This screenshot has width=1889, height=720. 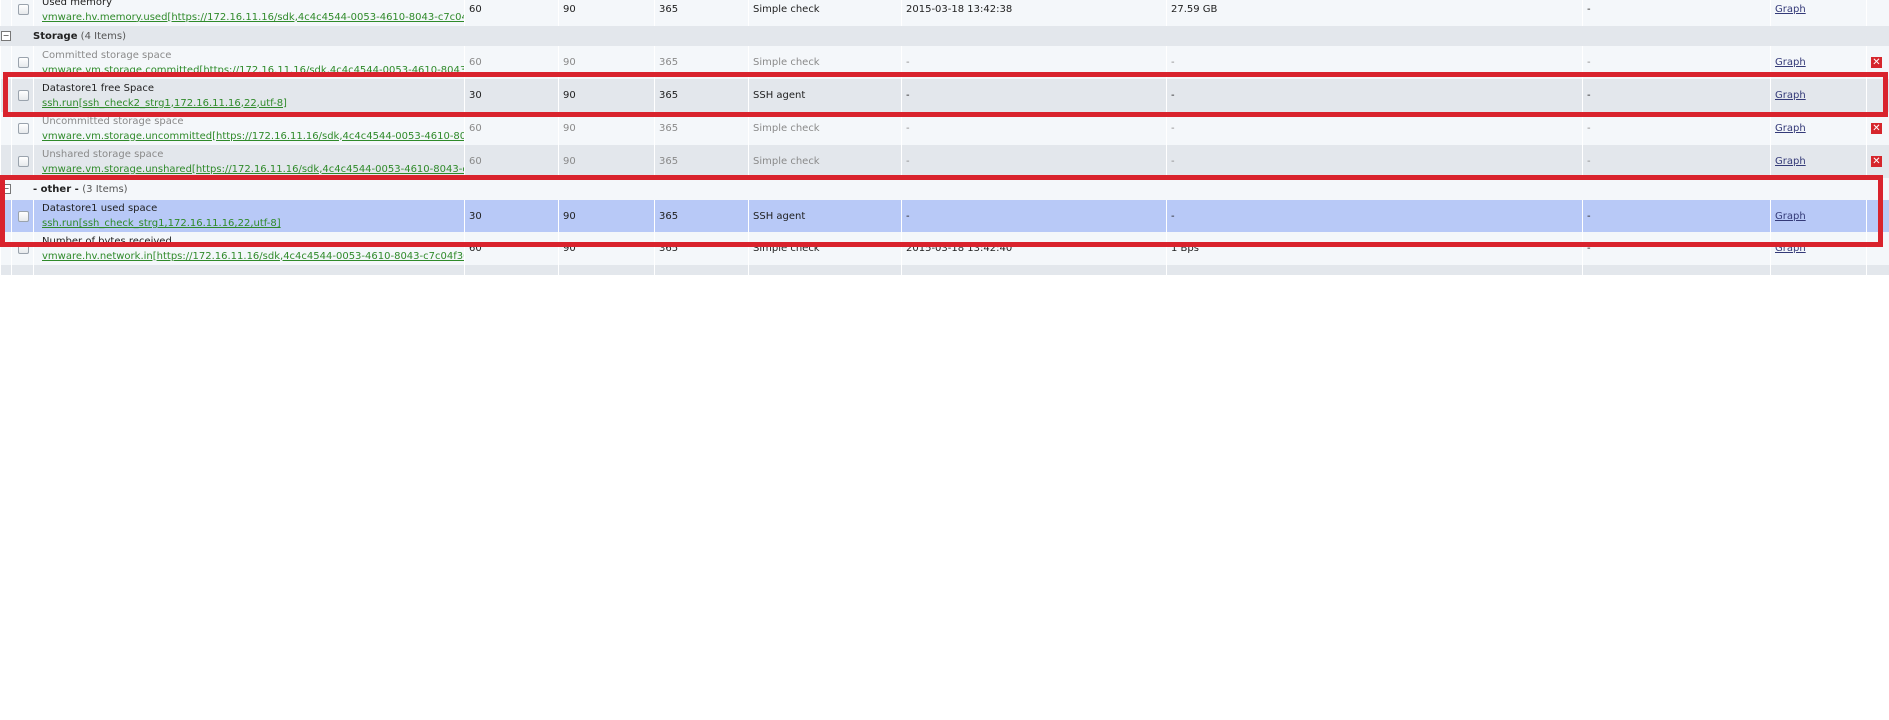 I want to click on graph-cell: Graph, so click(x=1818, y=216).